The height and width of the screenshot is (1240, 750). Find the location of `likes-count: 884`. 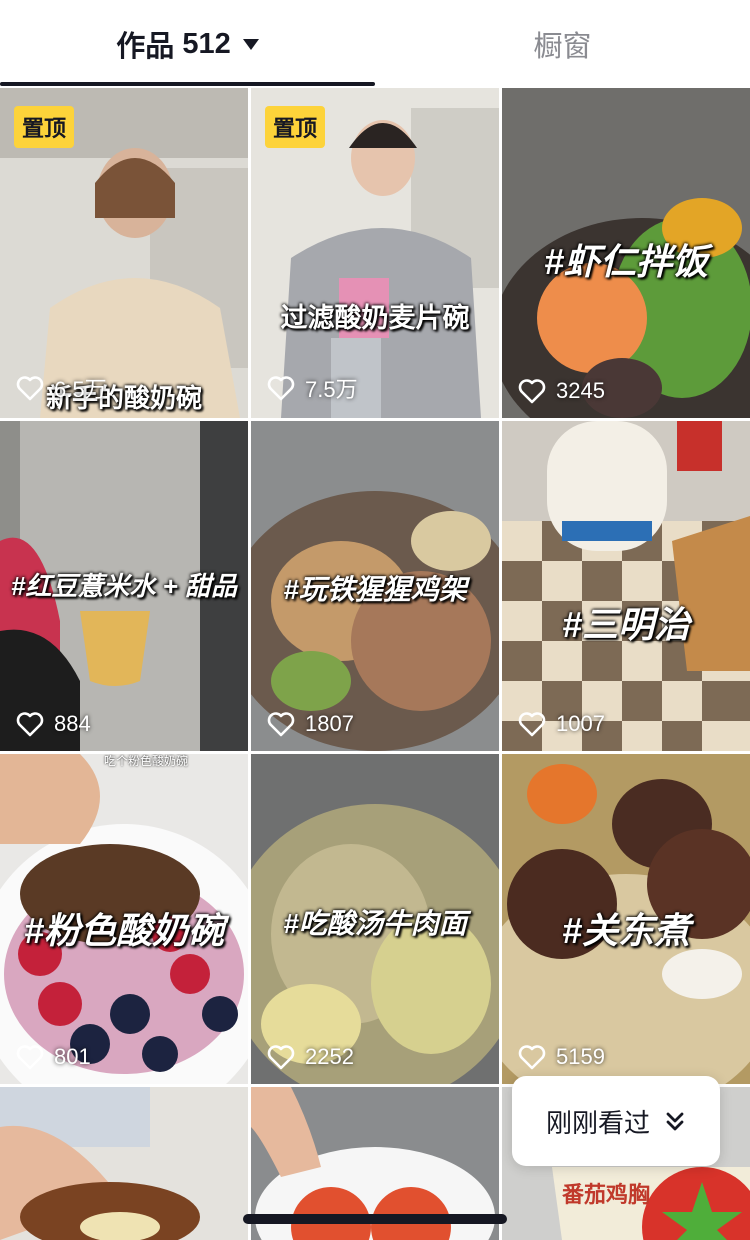

likes-count: 884 is located at coordinates (53, 724).